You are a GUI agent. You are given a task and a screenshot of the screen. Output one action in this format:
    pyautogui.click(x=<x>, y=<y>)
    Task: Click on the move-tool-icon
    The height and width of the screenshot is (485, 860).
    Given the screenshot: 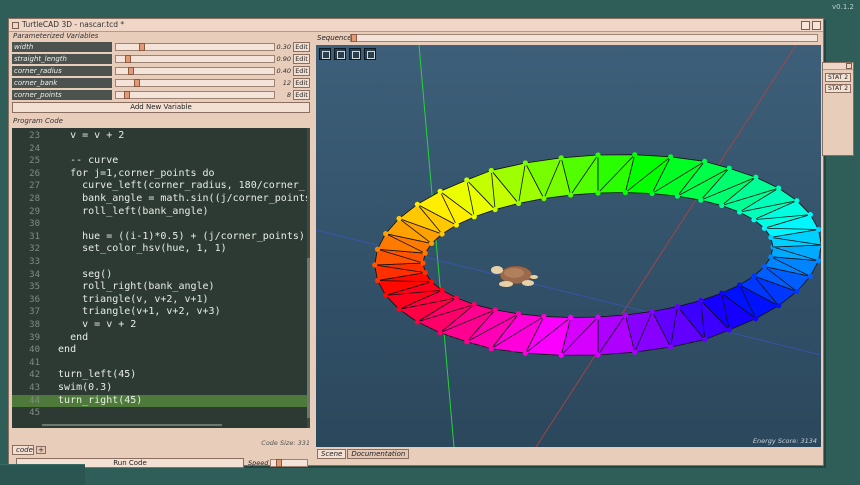 What is the action you would take?
    pyautogui.click(x=325, y=54)
    